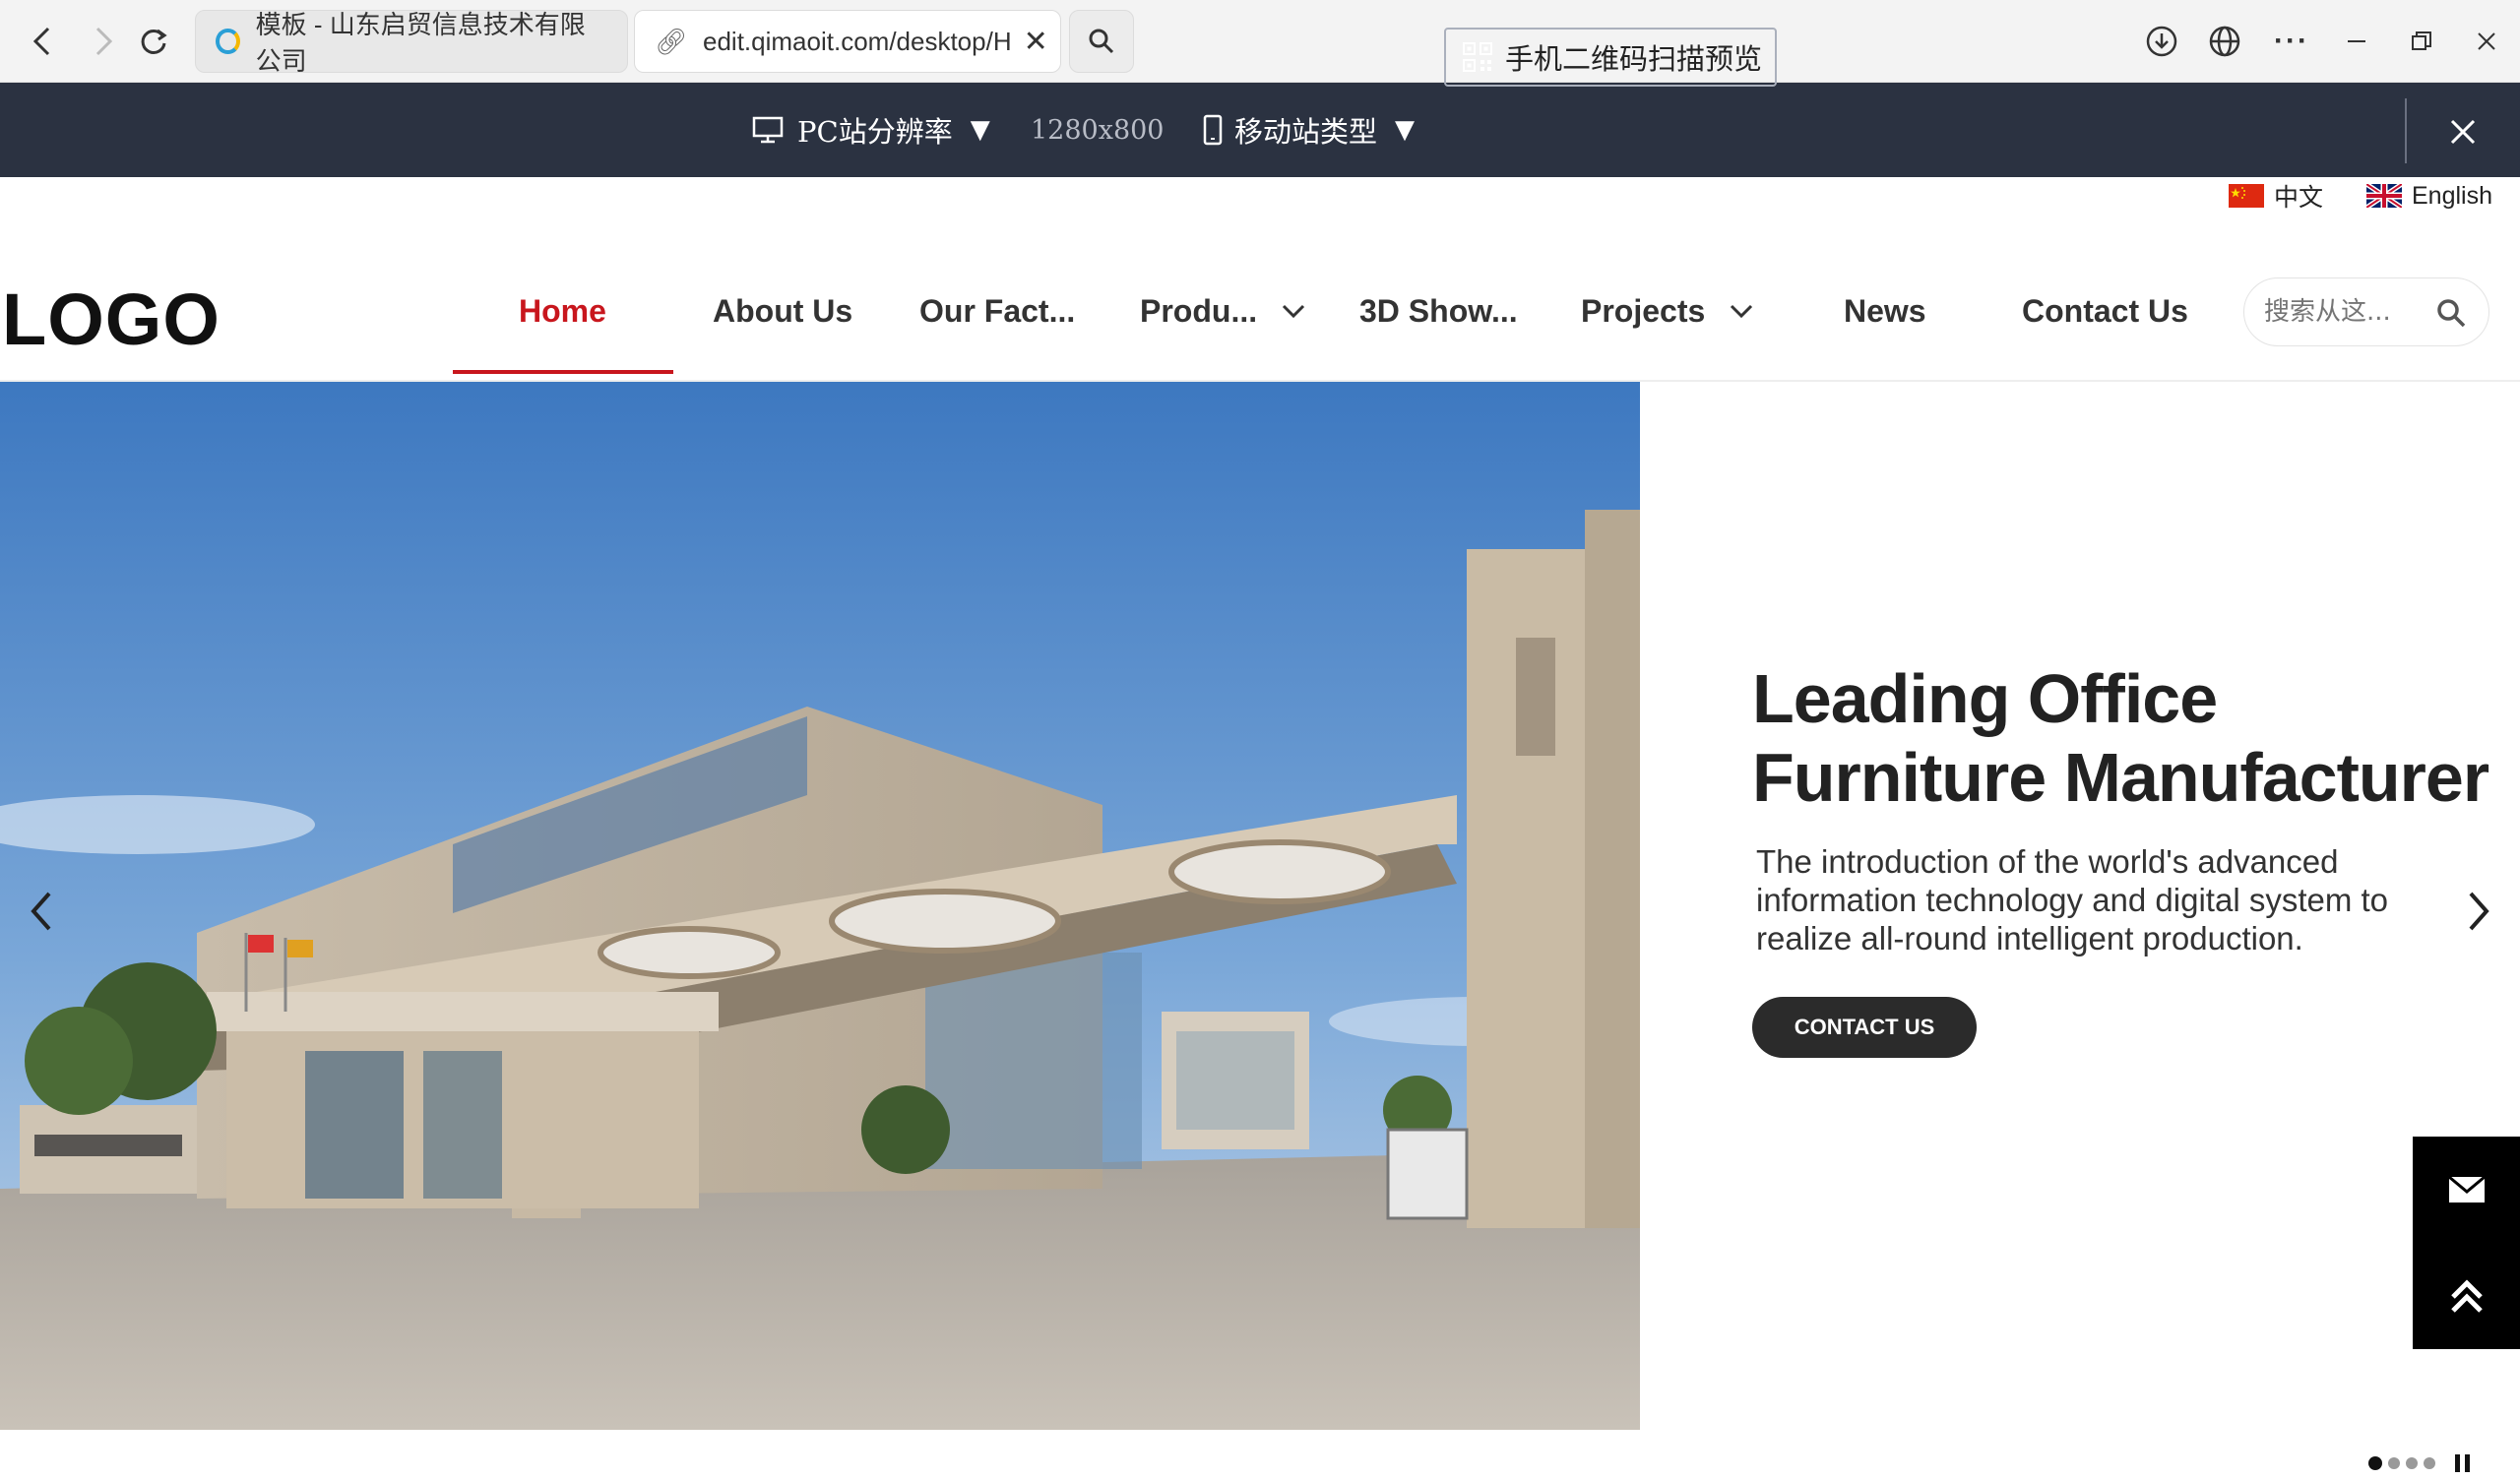  I want to click on more-menu-button: ···, so click(2291, 42).